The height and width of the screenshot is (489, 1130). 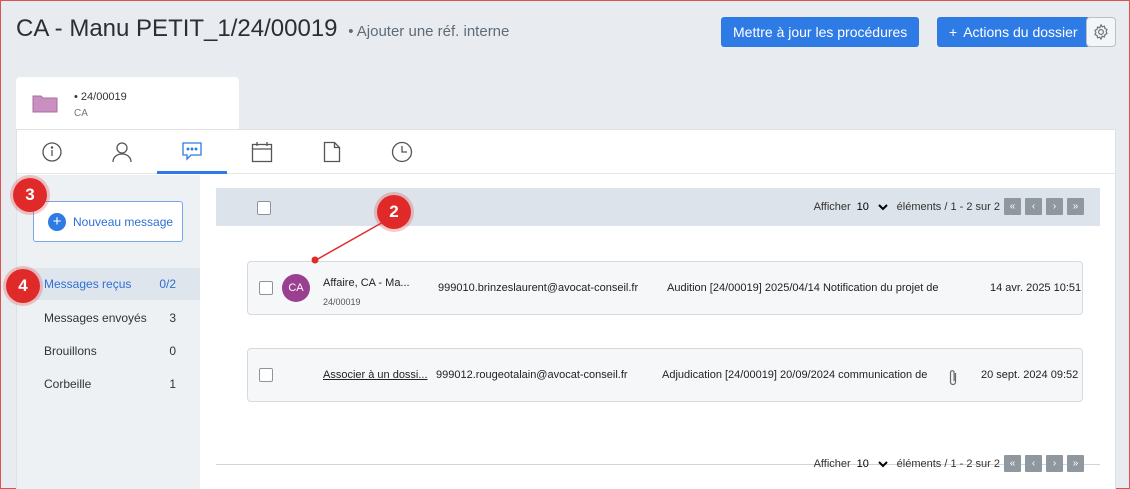 I want to click on tab-history, so click(x=402, y=152).